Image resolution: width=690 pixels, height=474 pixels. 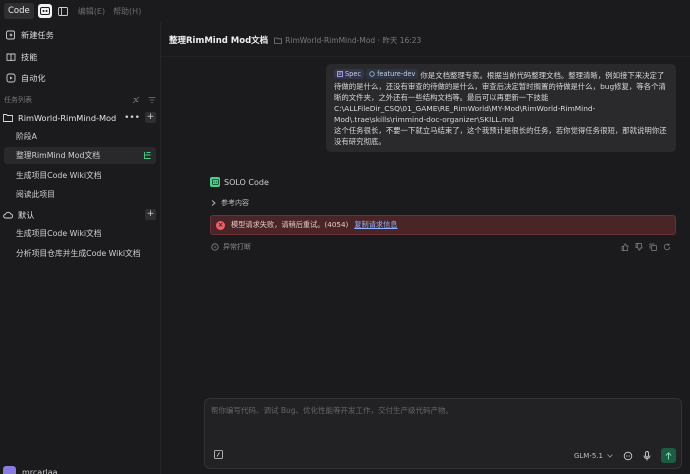 What do you see at coordinates (219, 41) in the screenshot?
I see `page-title: 整理RimMind Mod文档` at bounding box center [219, 41].